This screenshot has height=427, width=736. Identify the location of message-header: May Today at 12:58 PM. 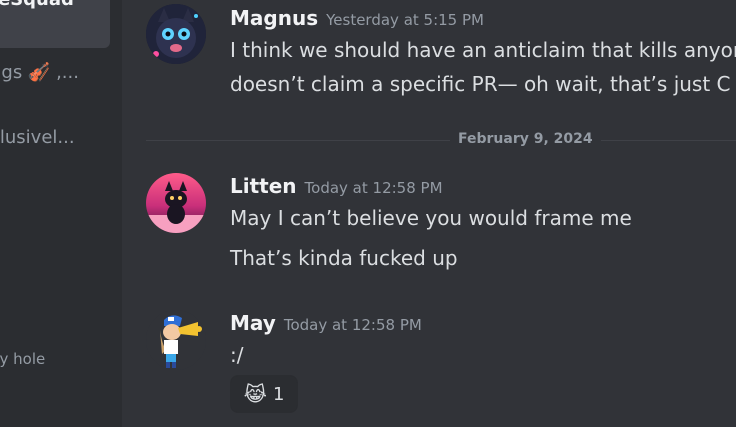
(326, 323).